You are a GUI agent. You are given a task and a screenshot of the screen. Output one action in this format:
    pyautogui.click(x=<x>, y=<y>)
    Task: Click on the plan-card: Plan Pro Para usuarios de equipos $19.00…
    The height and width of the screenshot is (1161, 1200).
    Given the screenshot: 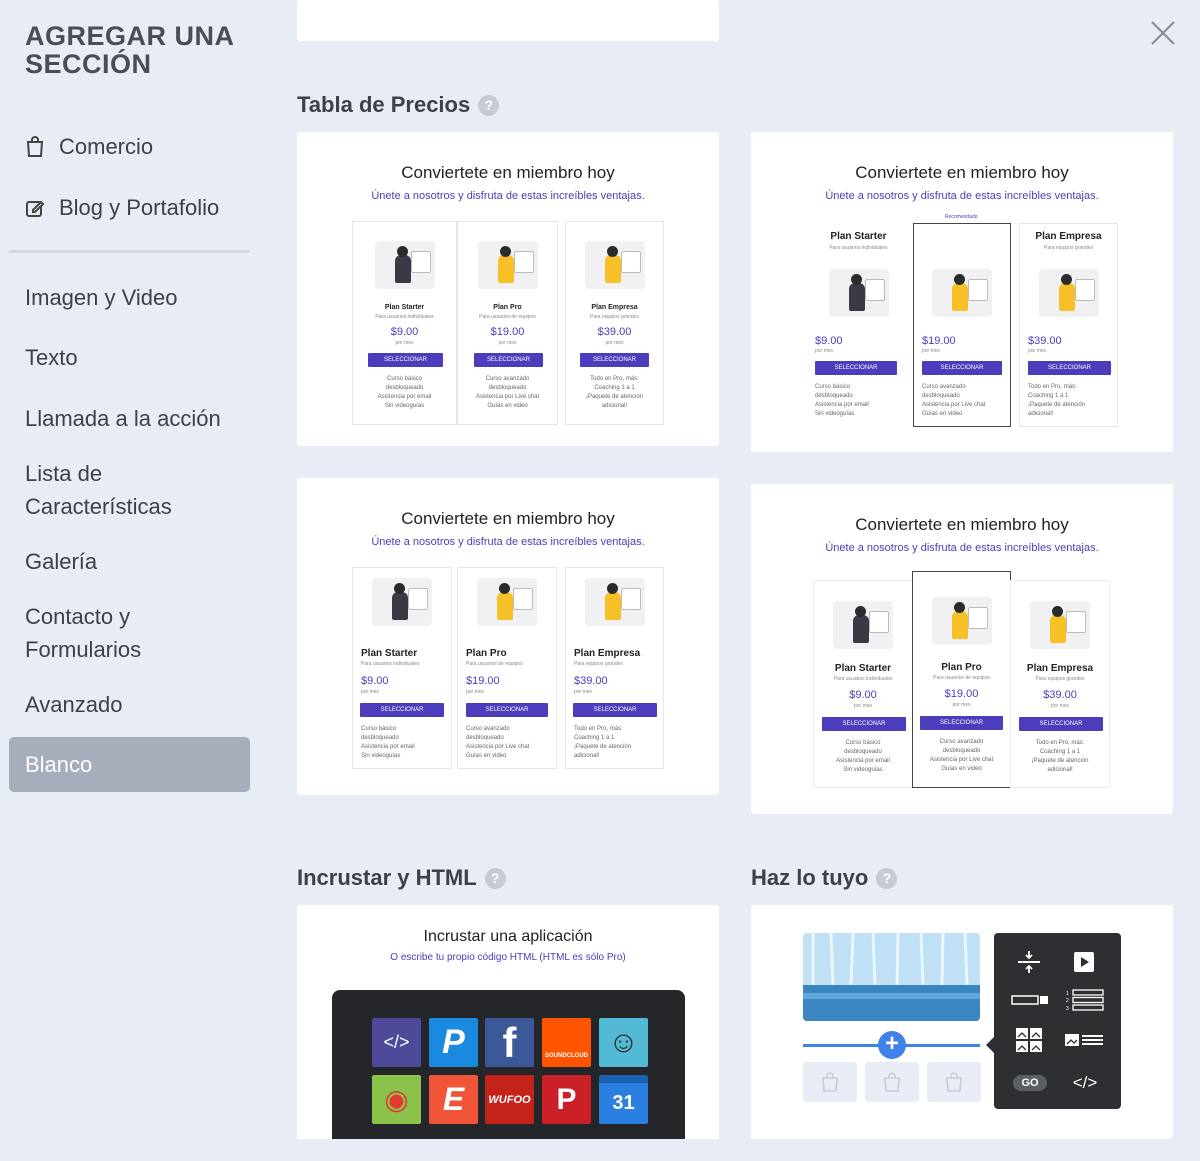 What is the action you would take?
    pyautogui.click(x=507, y=323)
    